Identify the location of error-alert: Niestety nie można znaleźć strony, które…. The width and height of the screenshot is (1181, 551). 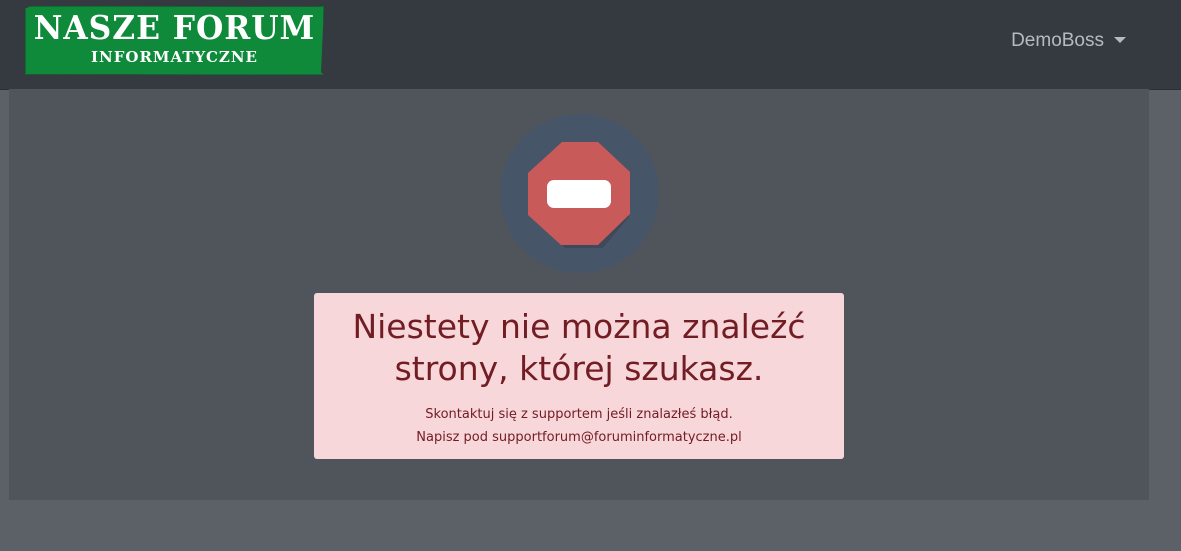
(579, 376).